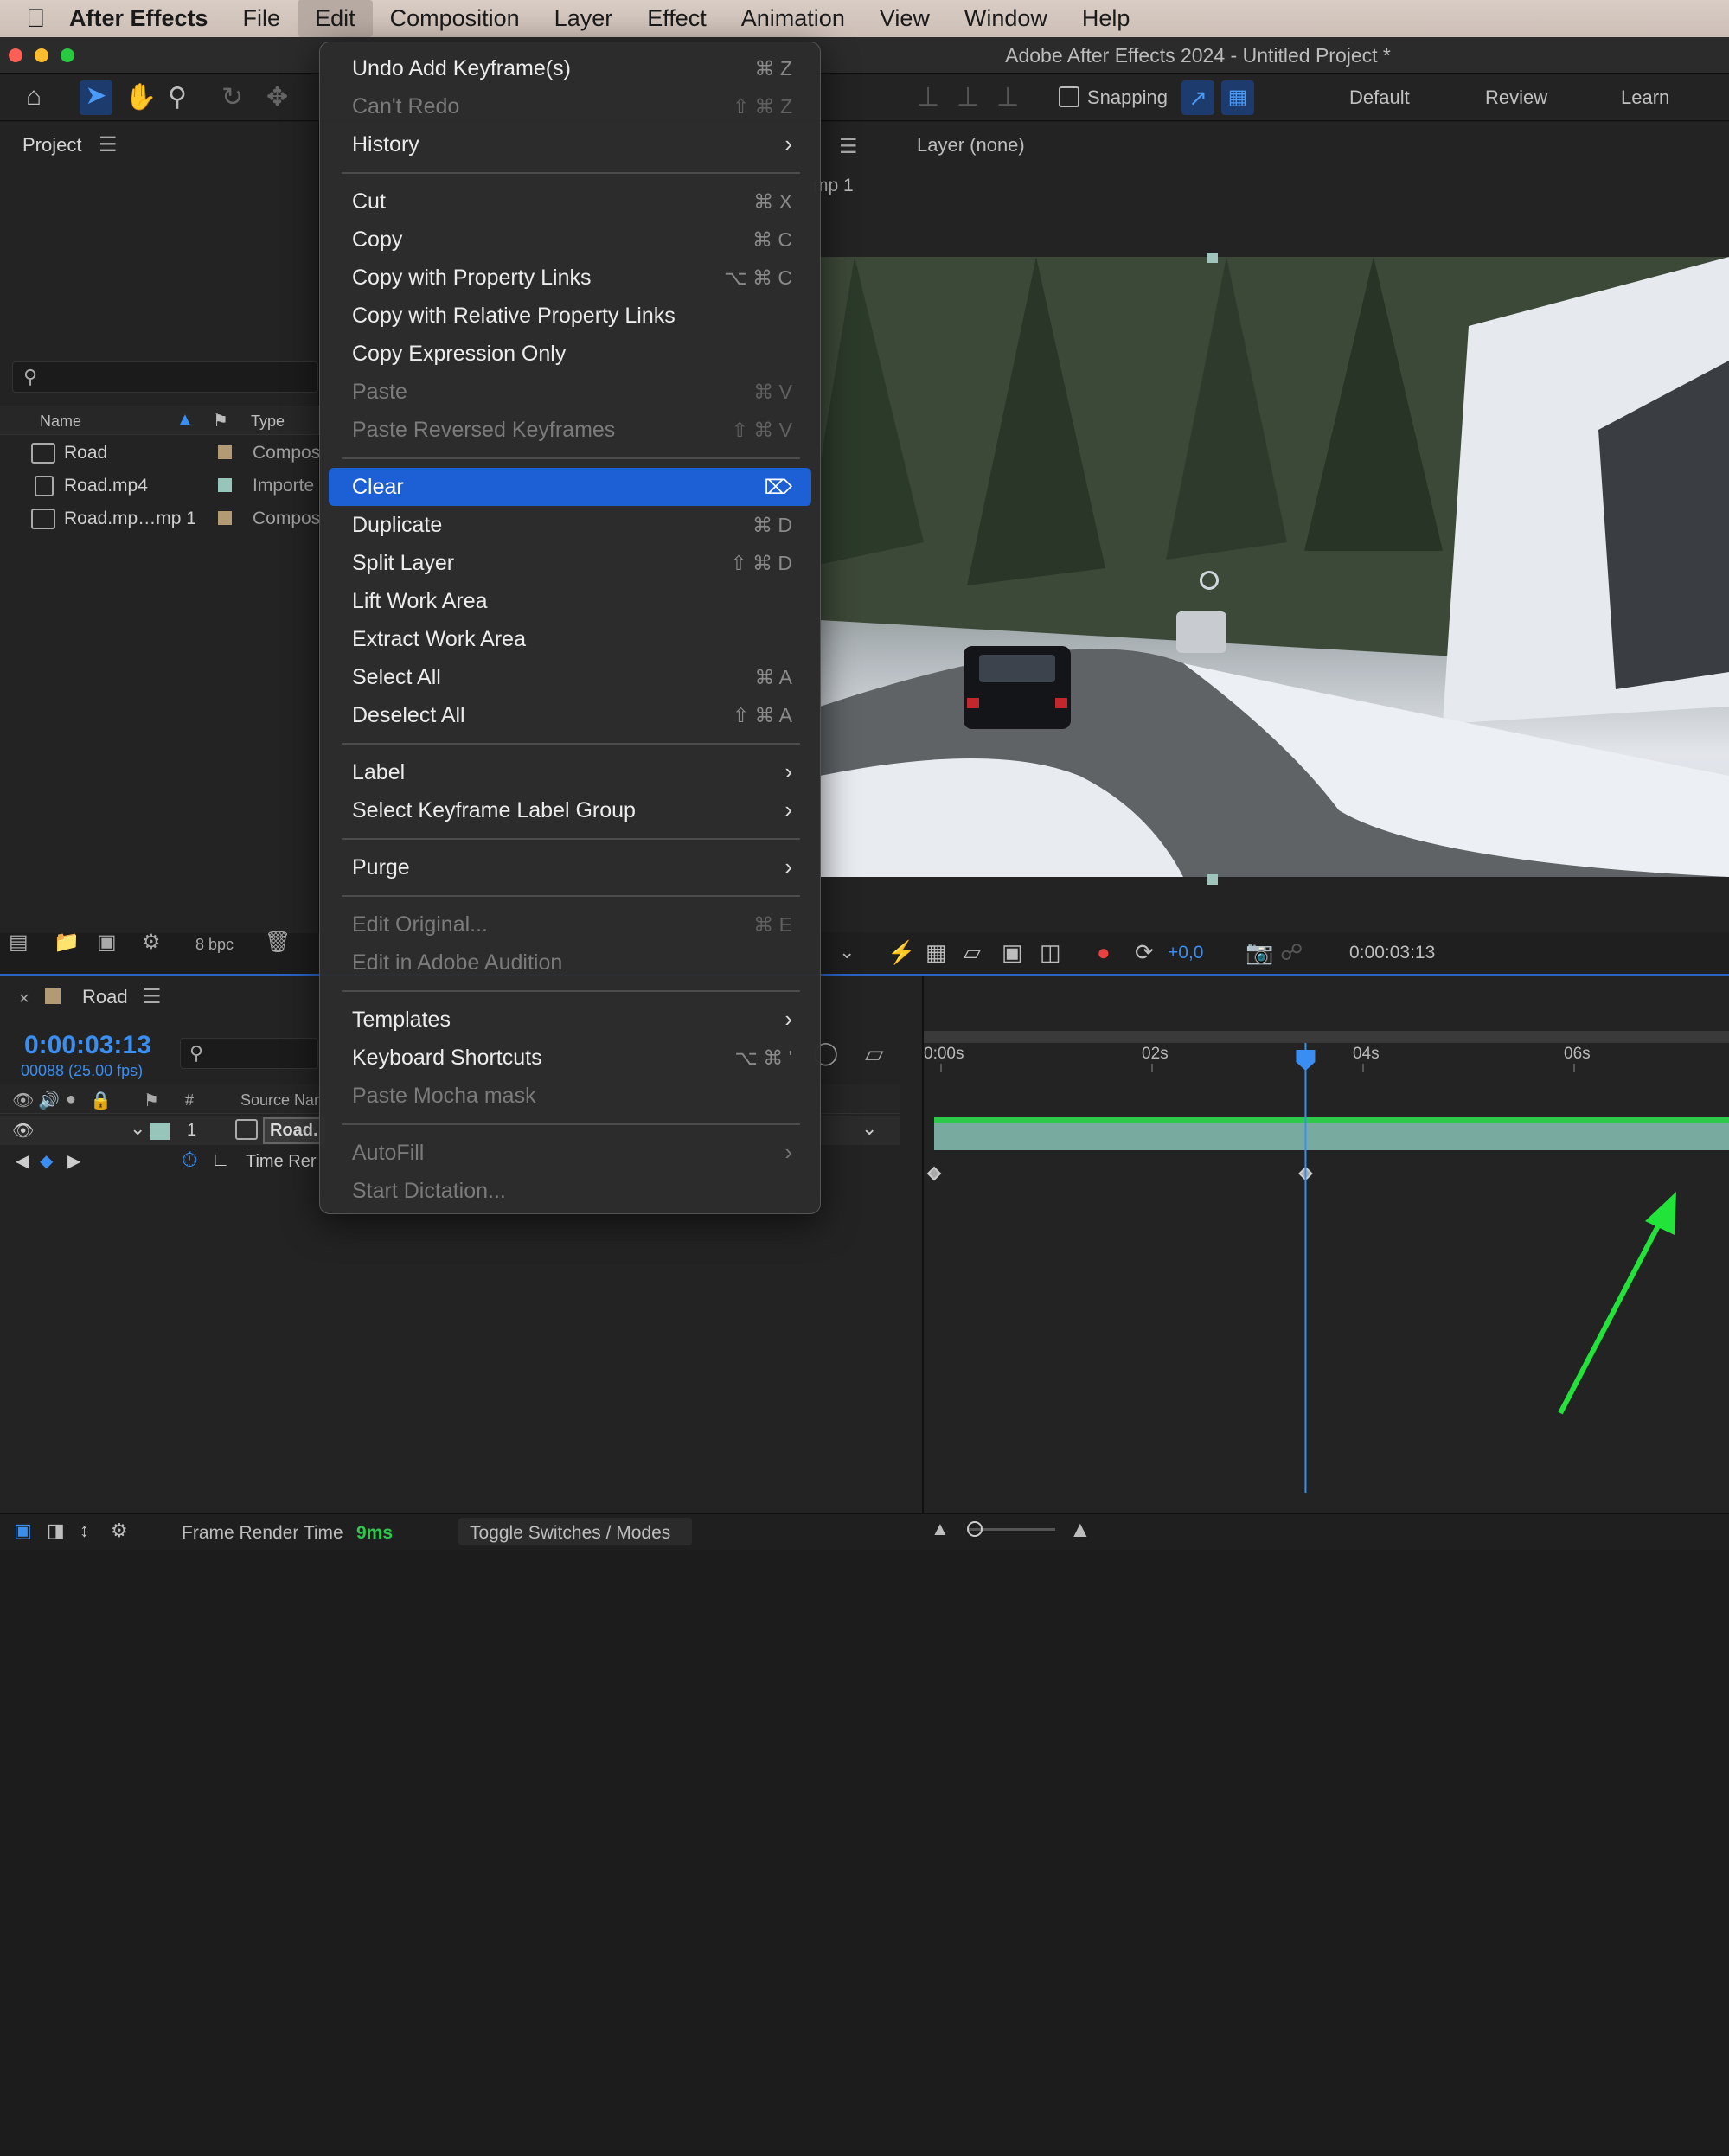 This screenshot has height=2156, width=1729. What do you see at coordinates (139, 18) in the screenshot?
I see `app-menu: After Effects` at bounding box center [139, 18].